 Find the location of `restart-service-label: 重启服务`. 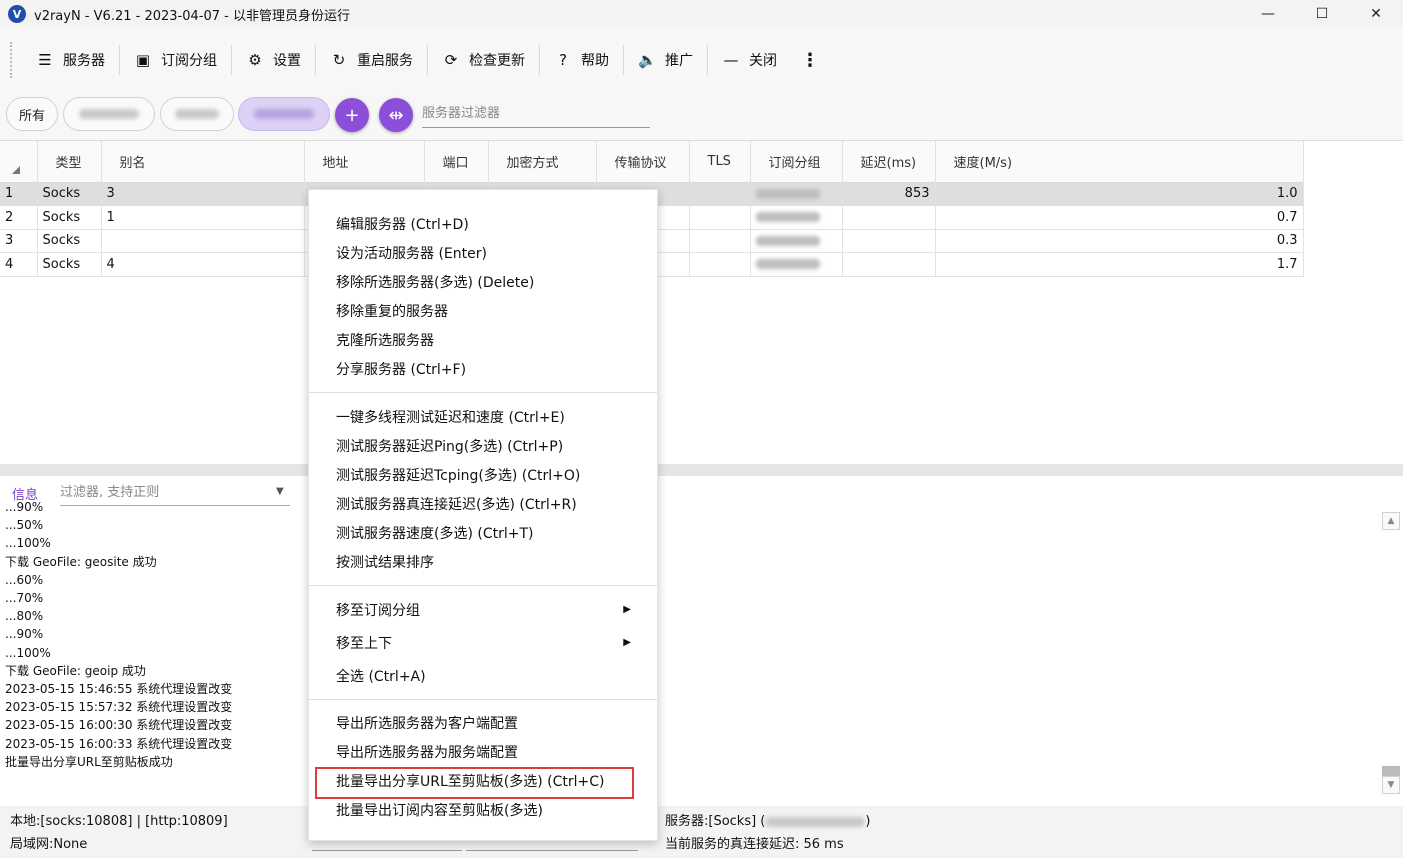

restart-service-label: 重启服务 is located at coordinates (385, 61).